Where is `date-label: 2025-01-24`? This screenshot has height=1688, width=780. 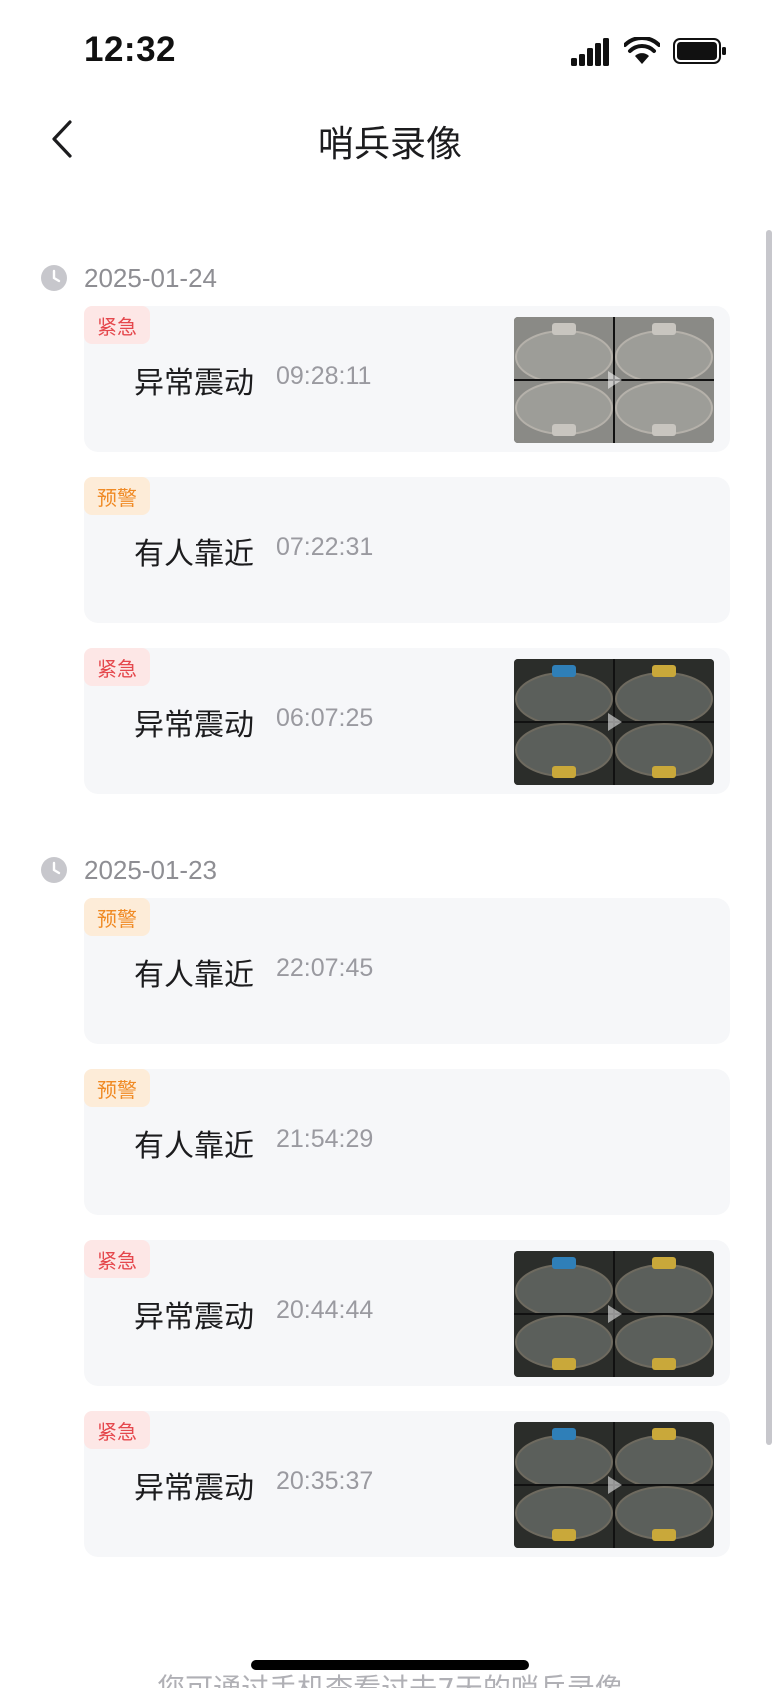
date-label: 2025-01-24 is located at coordinates (150, 277).